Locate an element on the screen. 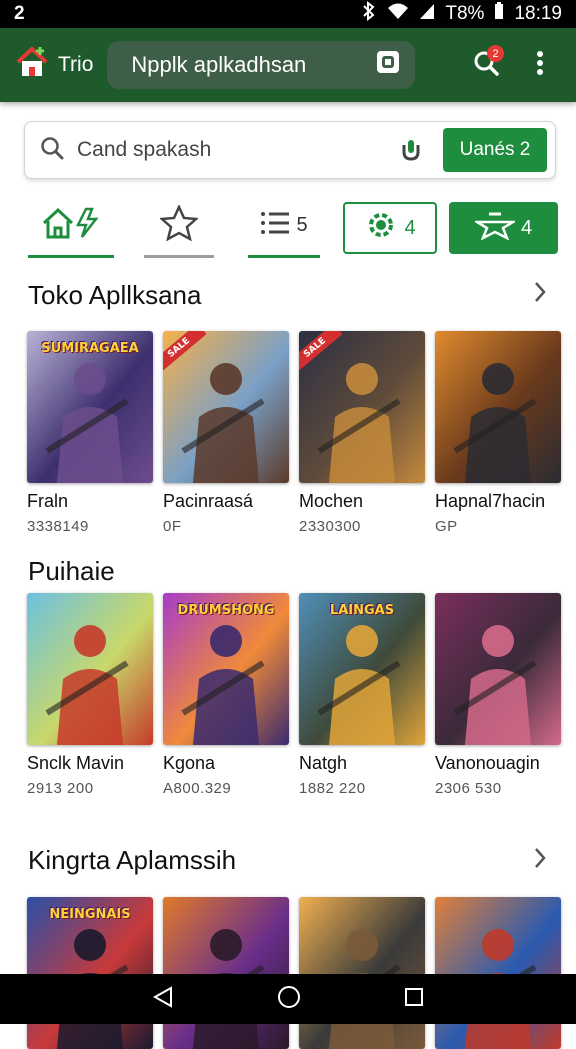 The image size is (576, 1049). game-logo-text: SUMIRAGAEA is located at coordinates (90, 348).